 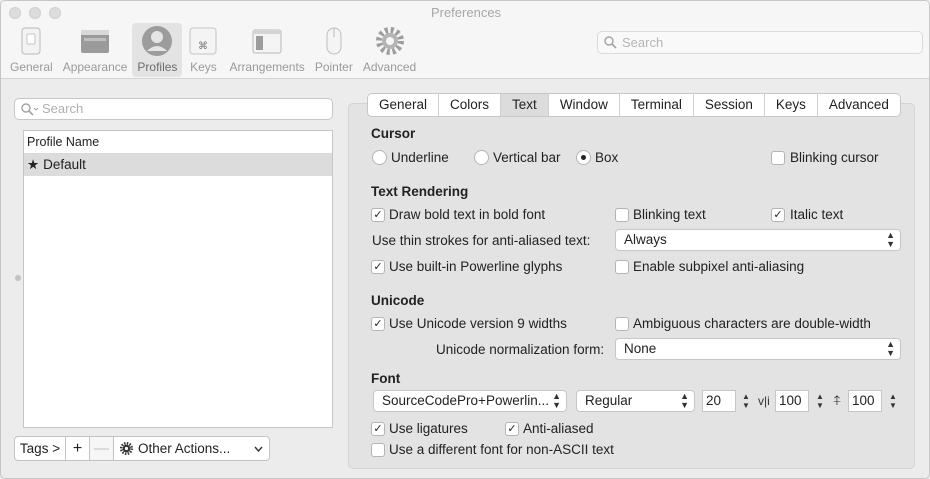 What do you see at coordinates (790, 105) in the screenshot?
I see `tab-keys: Keys` at bounding box center [790, 105].